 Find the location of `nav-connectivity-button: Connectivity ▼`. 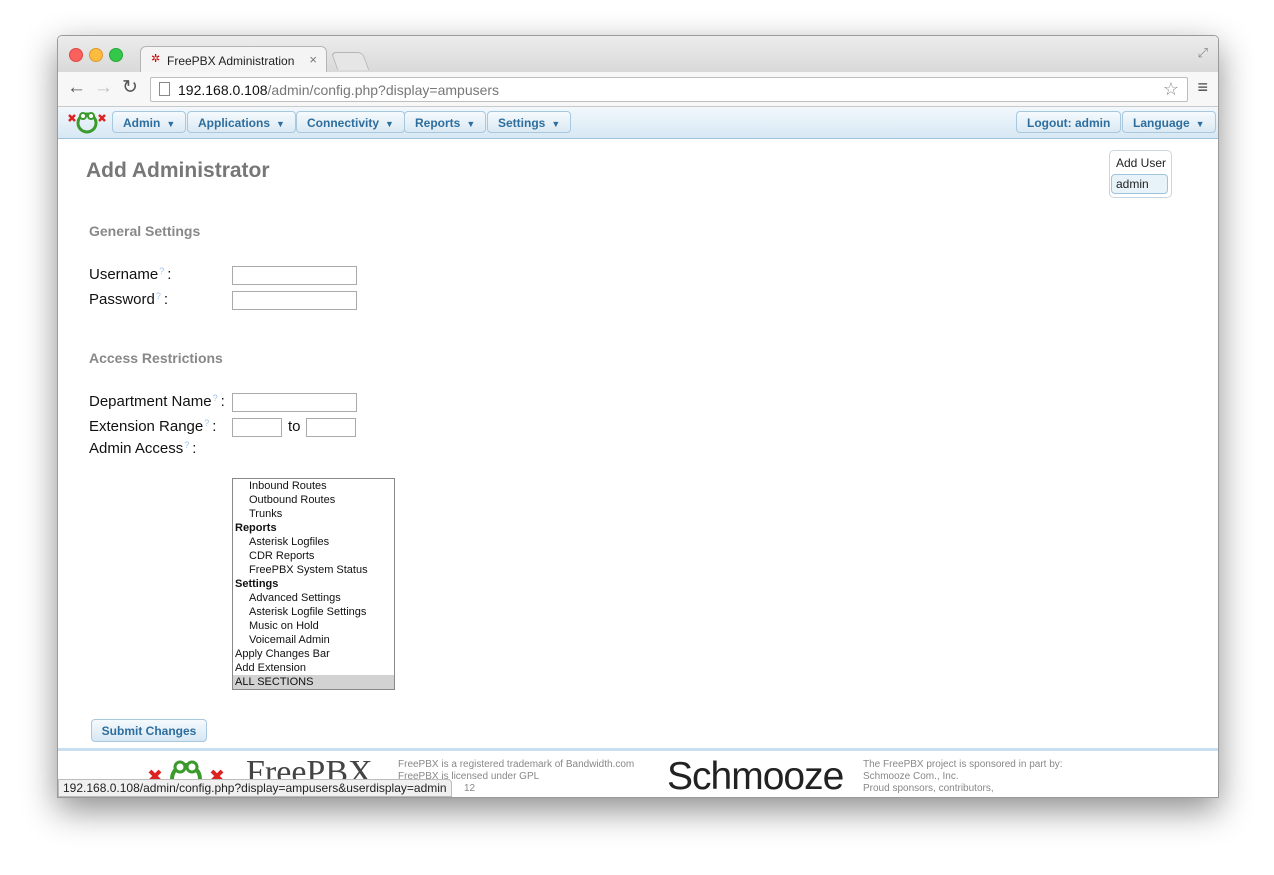

nav-connectivity-button: Connectivity ▼ is located at coordinates (350, 122).